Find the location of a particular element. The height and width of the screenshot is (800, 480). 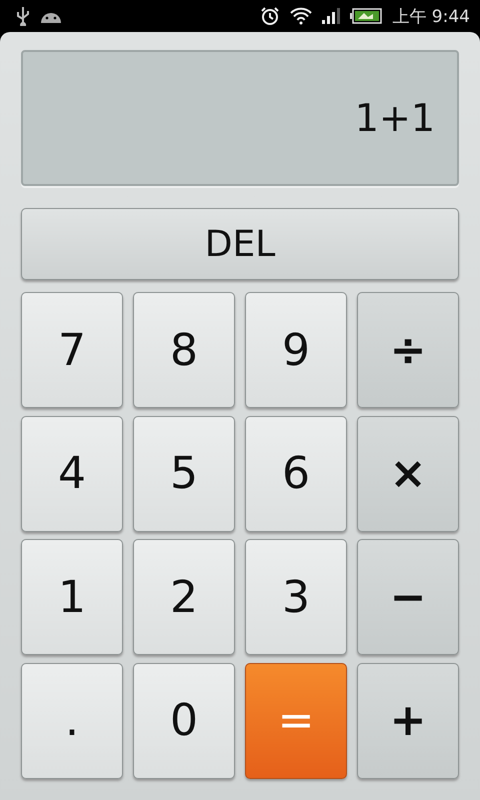

status-time: 上午 9:44 is located at coordinates (431, 17).